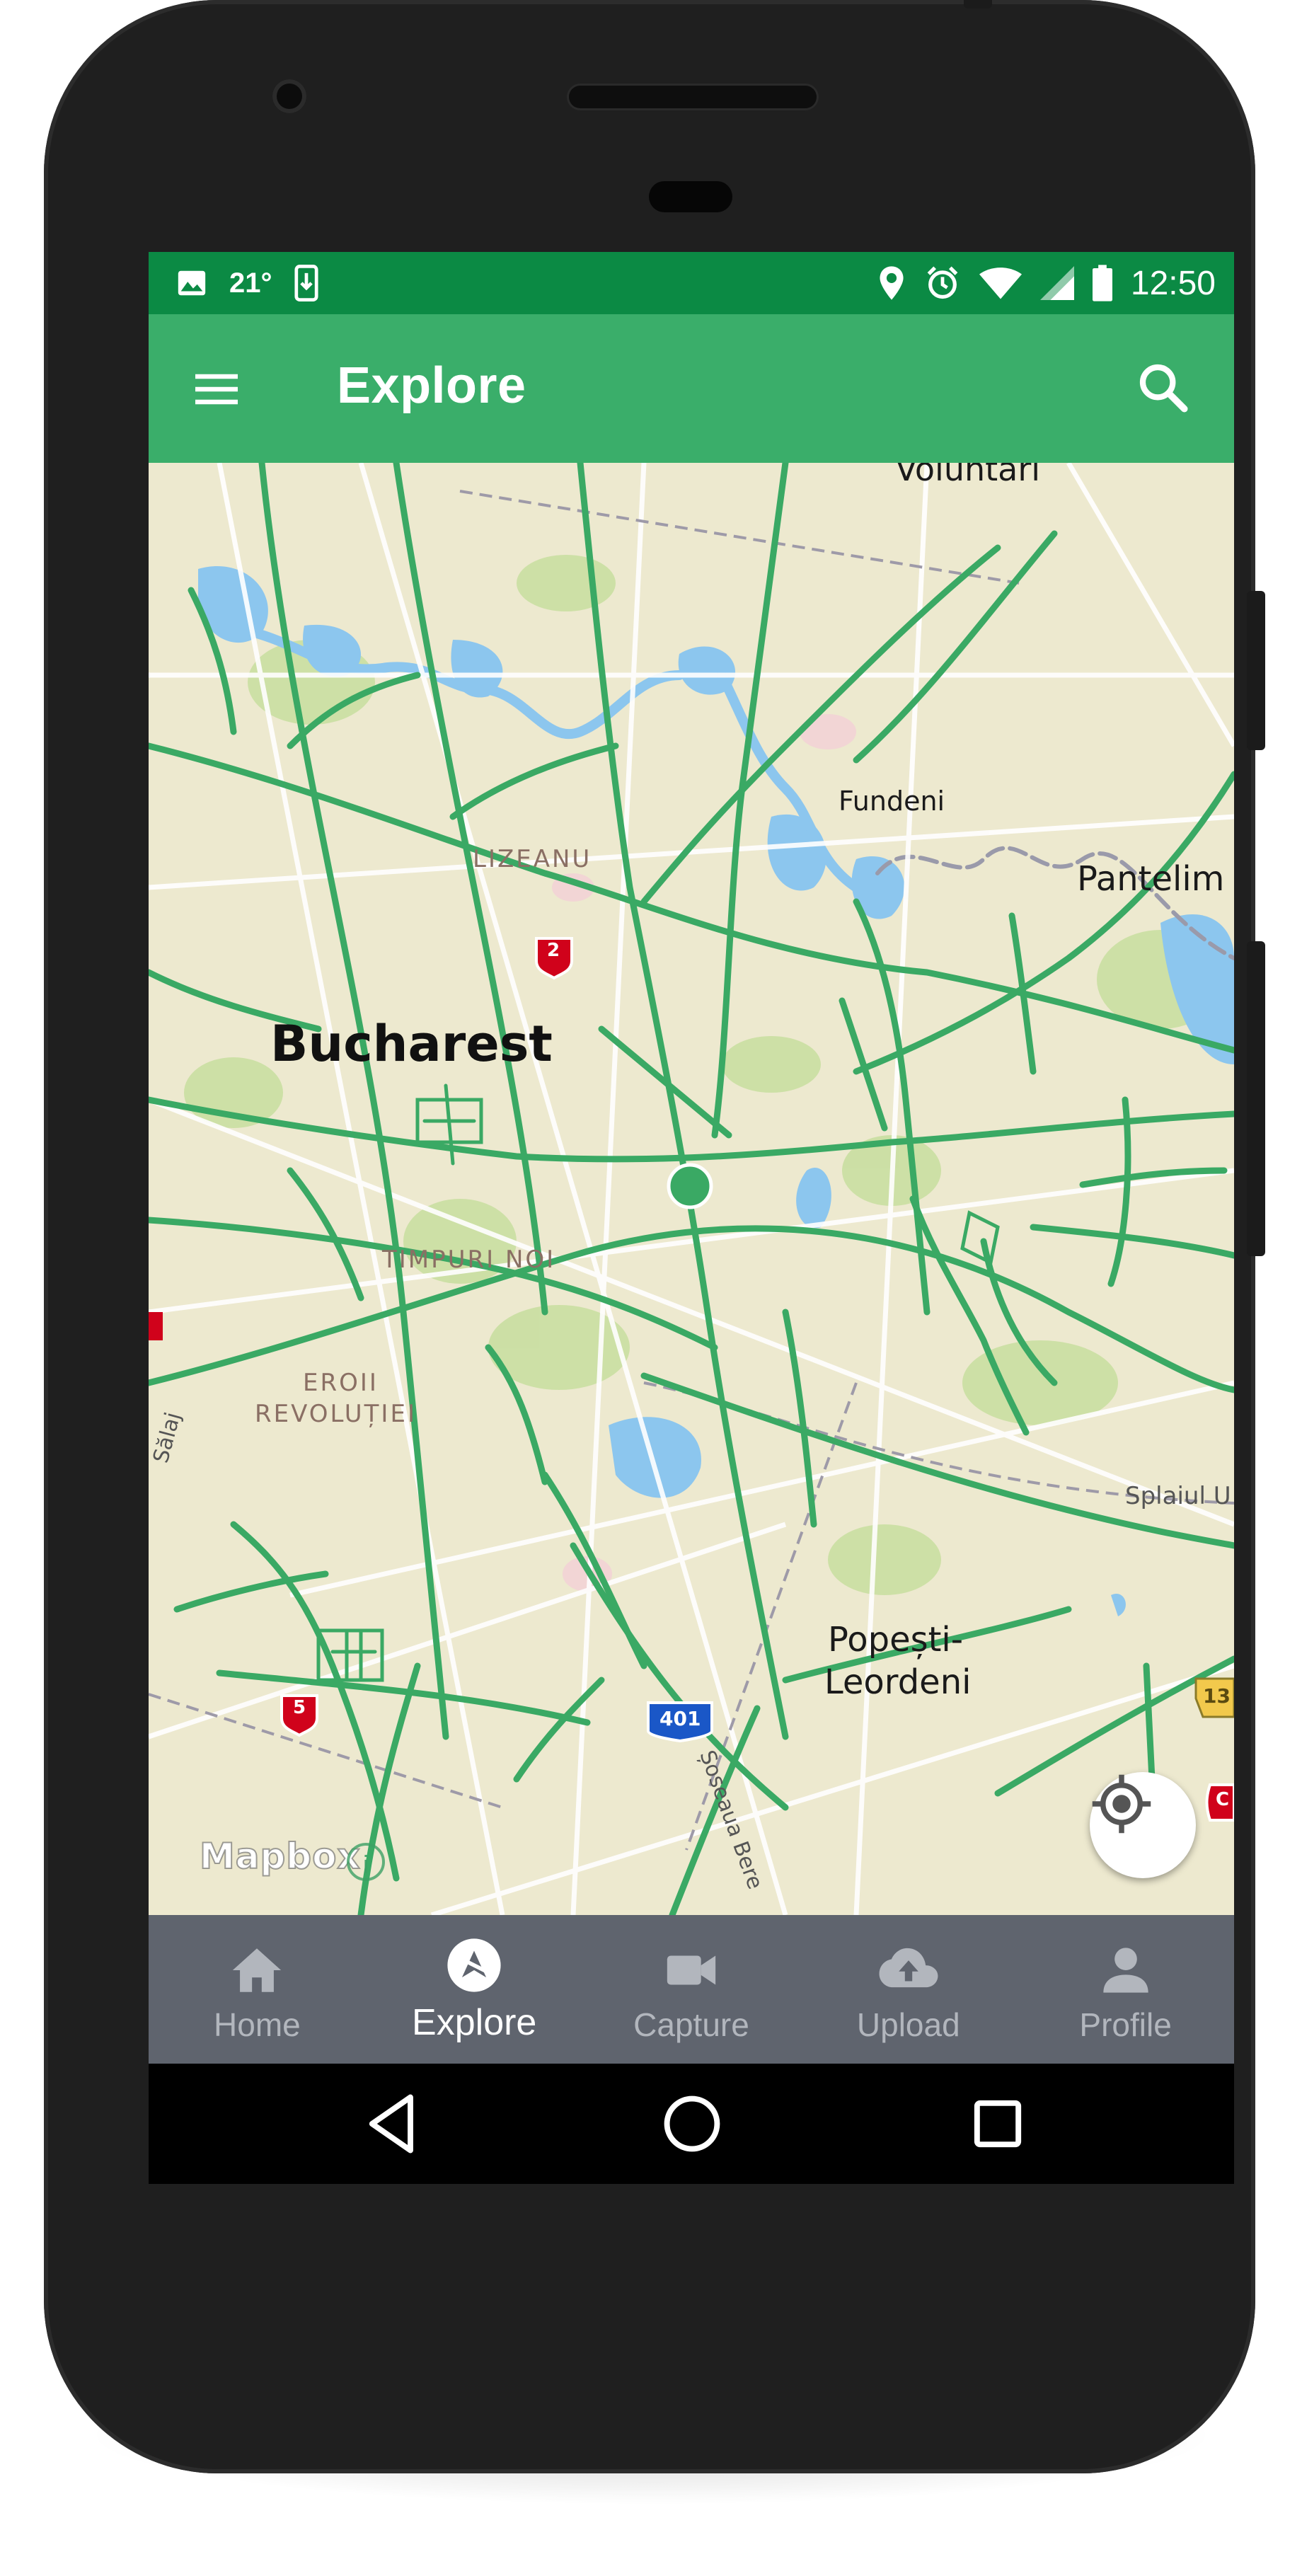 The height and width of the screenshot is (2576, 1302). Describe the element at coordinates (299, 1708) in the screenshot. I see `road-shield-dn5-number: 5` at that location.